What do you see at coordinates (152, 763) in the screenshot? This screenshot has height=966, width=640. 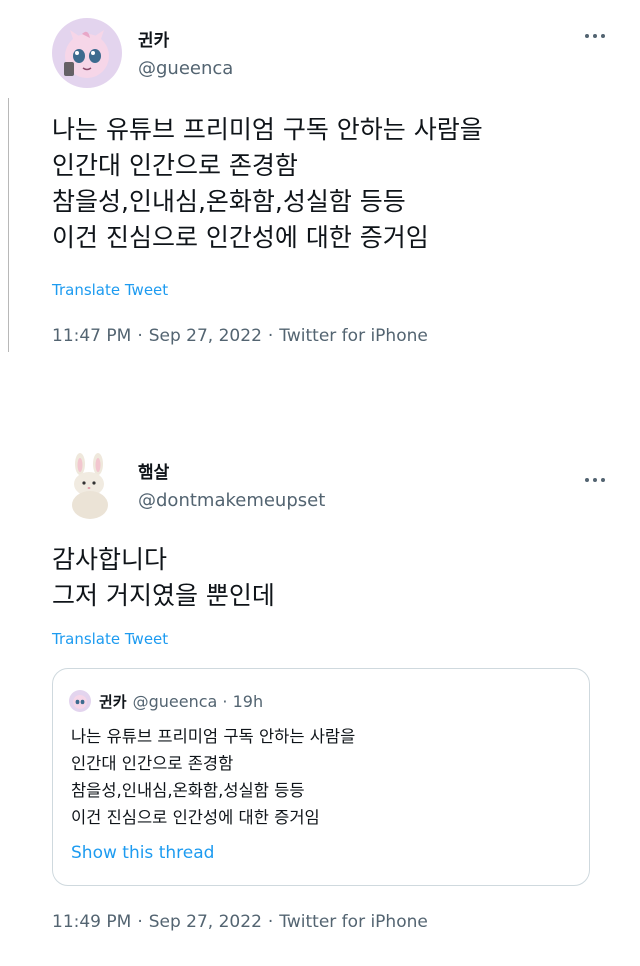 I see `quoted-text-line: 인간대 인간으로 존경함` at bounding box center [152, 763].